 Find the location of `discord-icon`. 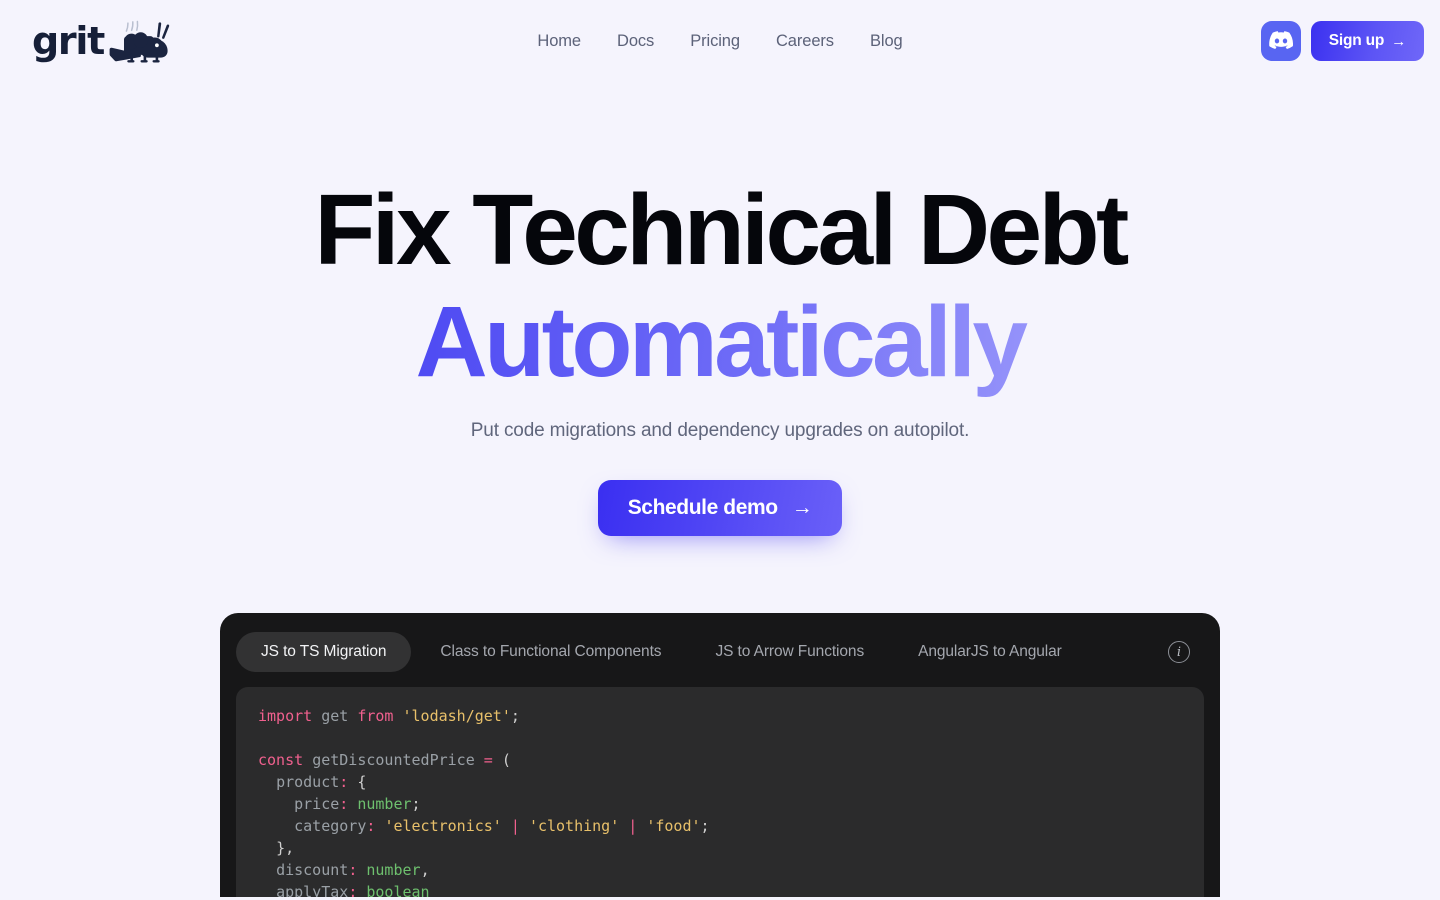

discord-icon is located at coordinates (1280, 41).